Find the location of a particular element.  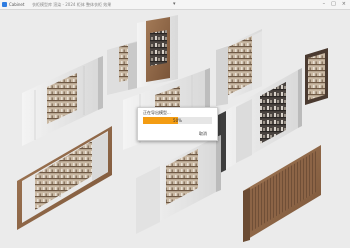

document-title: 衣柜模型库 渲染 - 2024 柜体 整体衣柜 效果 is located at coordinates (72, 4).